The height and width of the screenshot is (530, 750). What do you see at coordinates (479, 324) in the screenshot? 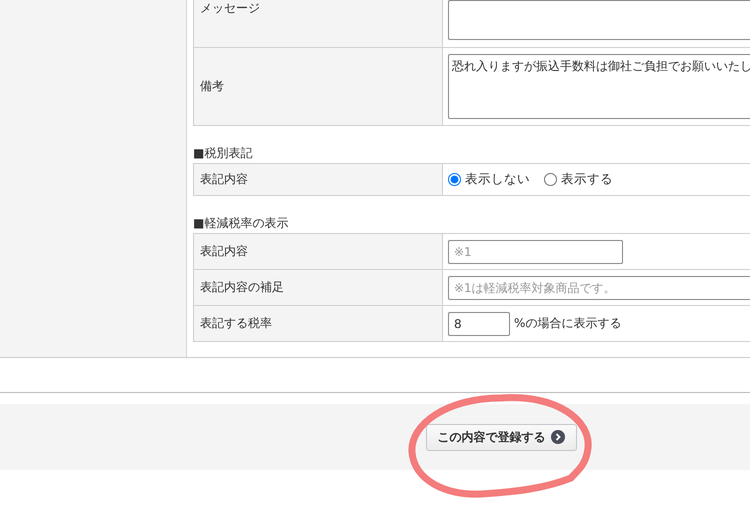
I see `number-field: 8` at bounding box center [479, 324].